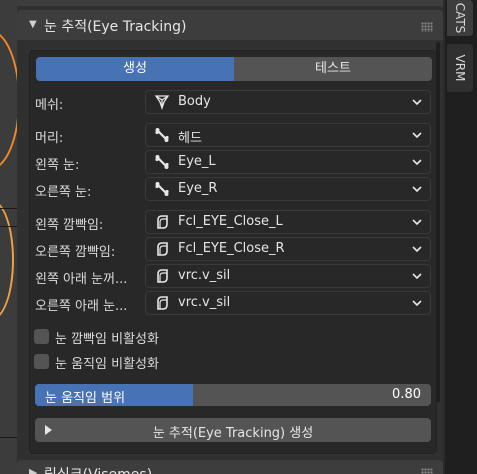 The height and width of the screenshot is (474, 477). What do you see at coordinates (198, 188) in the screenshot?
I see `right-eye-value: Eye_R` at bounding box center [198, 188].